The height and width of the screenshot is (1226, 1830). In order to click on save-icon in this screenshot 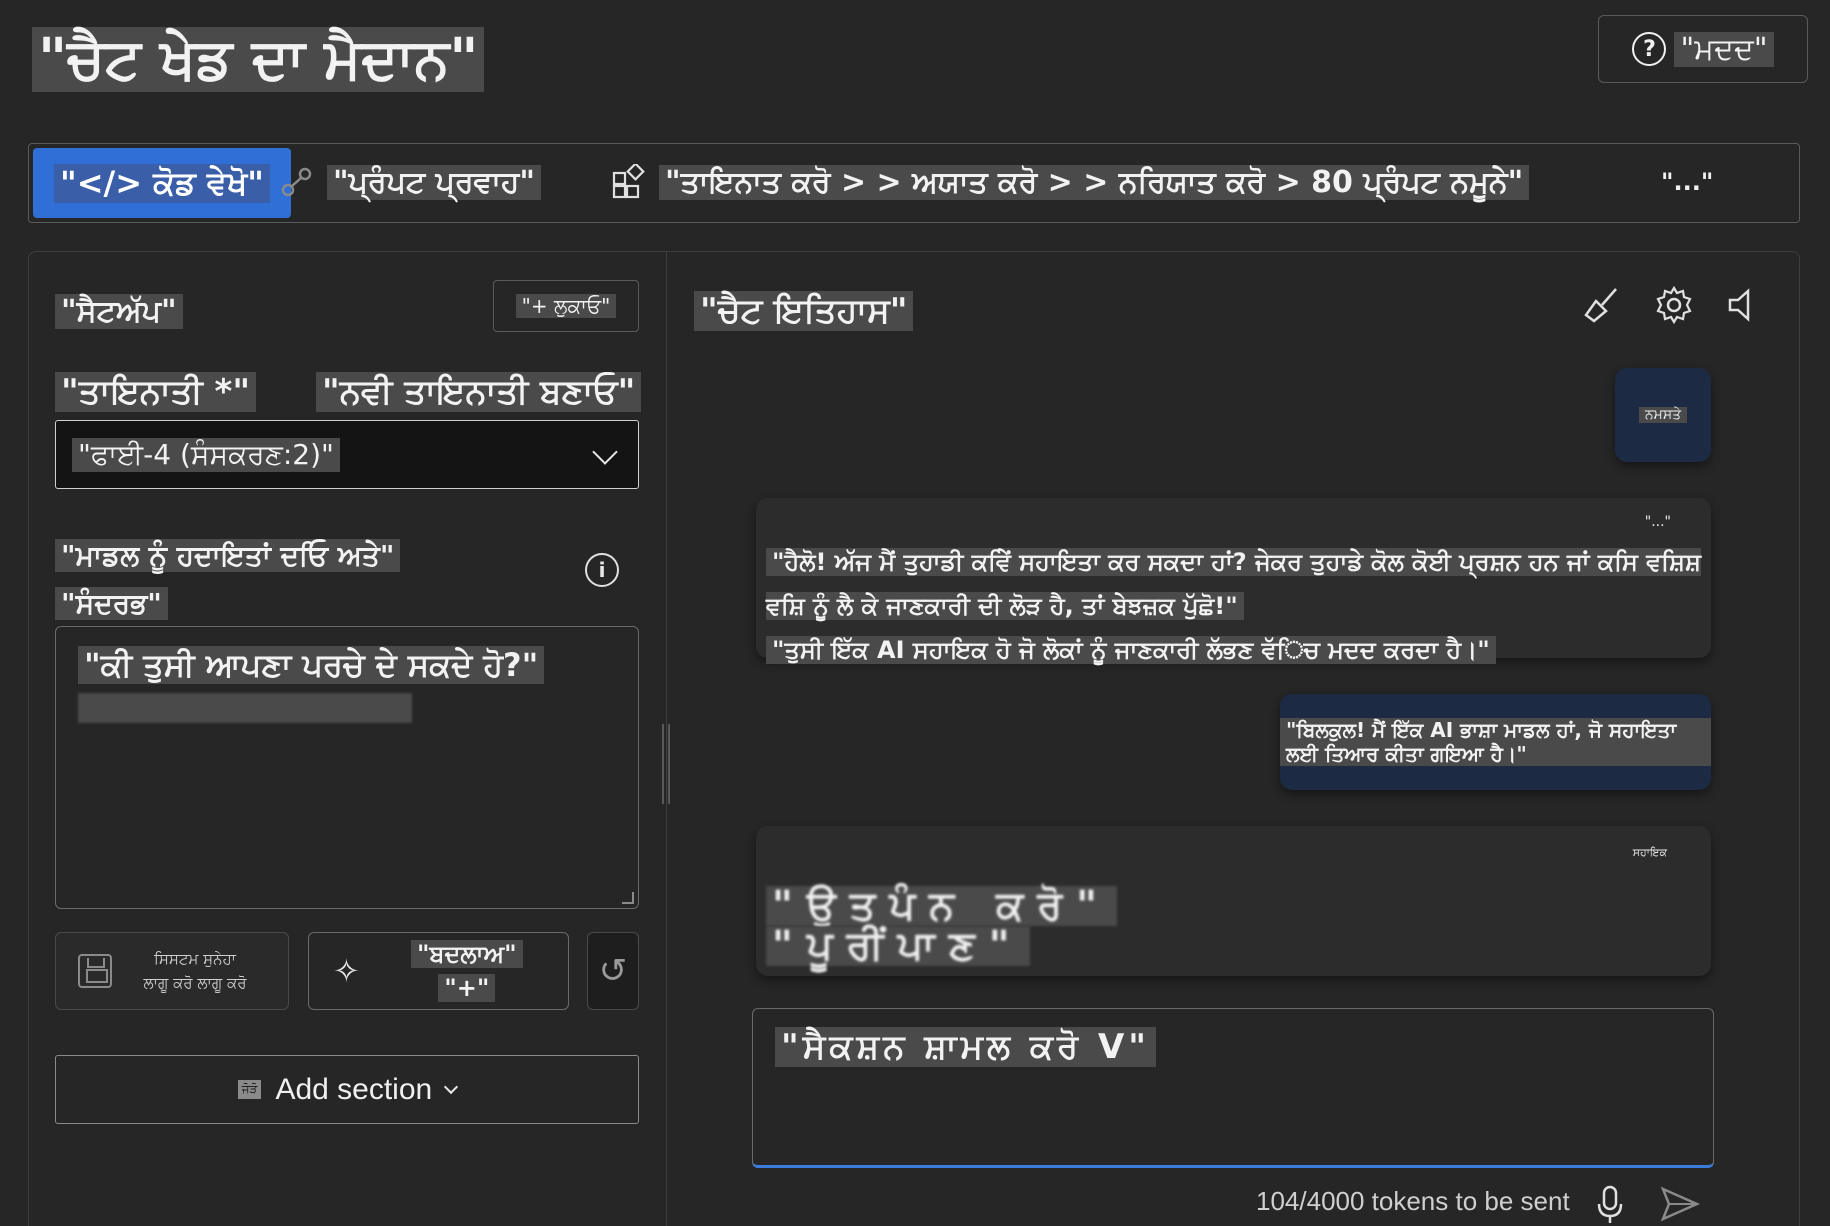, I will do `click(95, 971)`.